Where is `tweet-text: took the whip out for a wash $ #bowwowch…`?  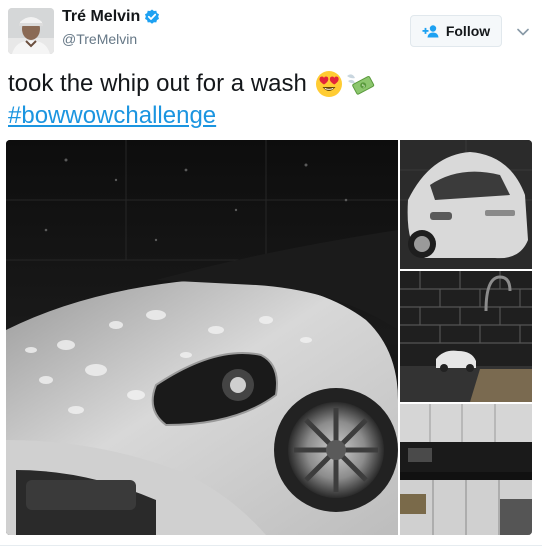 tweet-text: took the whip out for a wash $ #bowwowch… is located at coordinates (268, 100).